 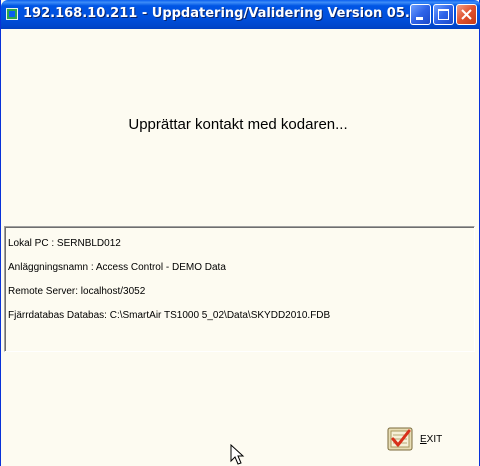 I want to click on minimize-button, so click(x=420, y=14).